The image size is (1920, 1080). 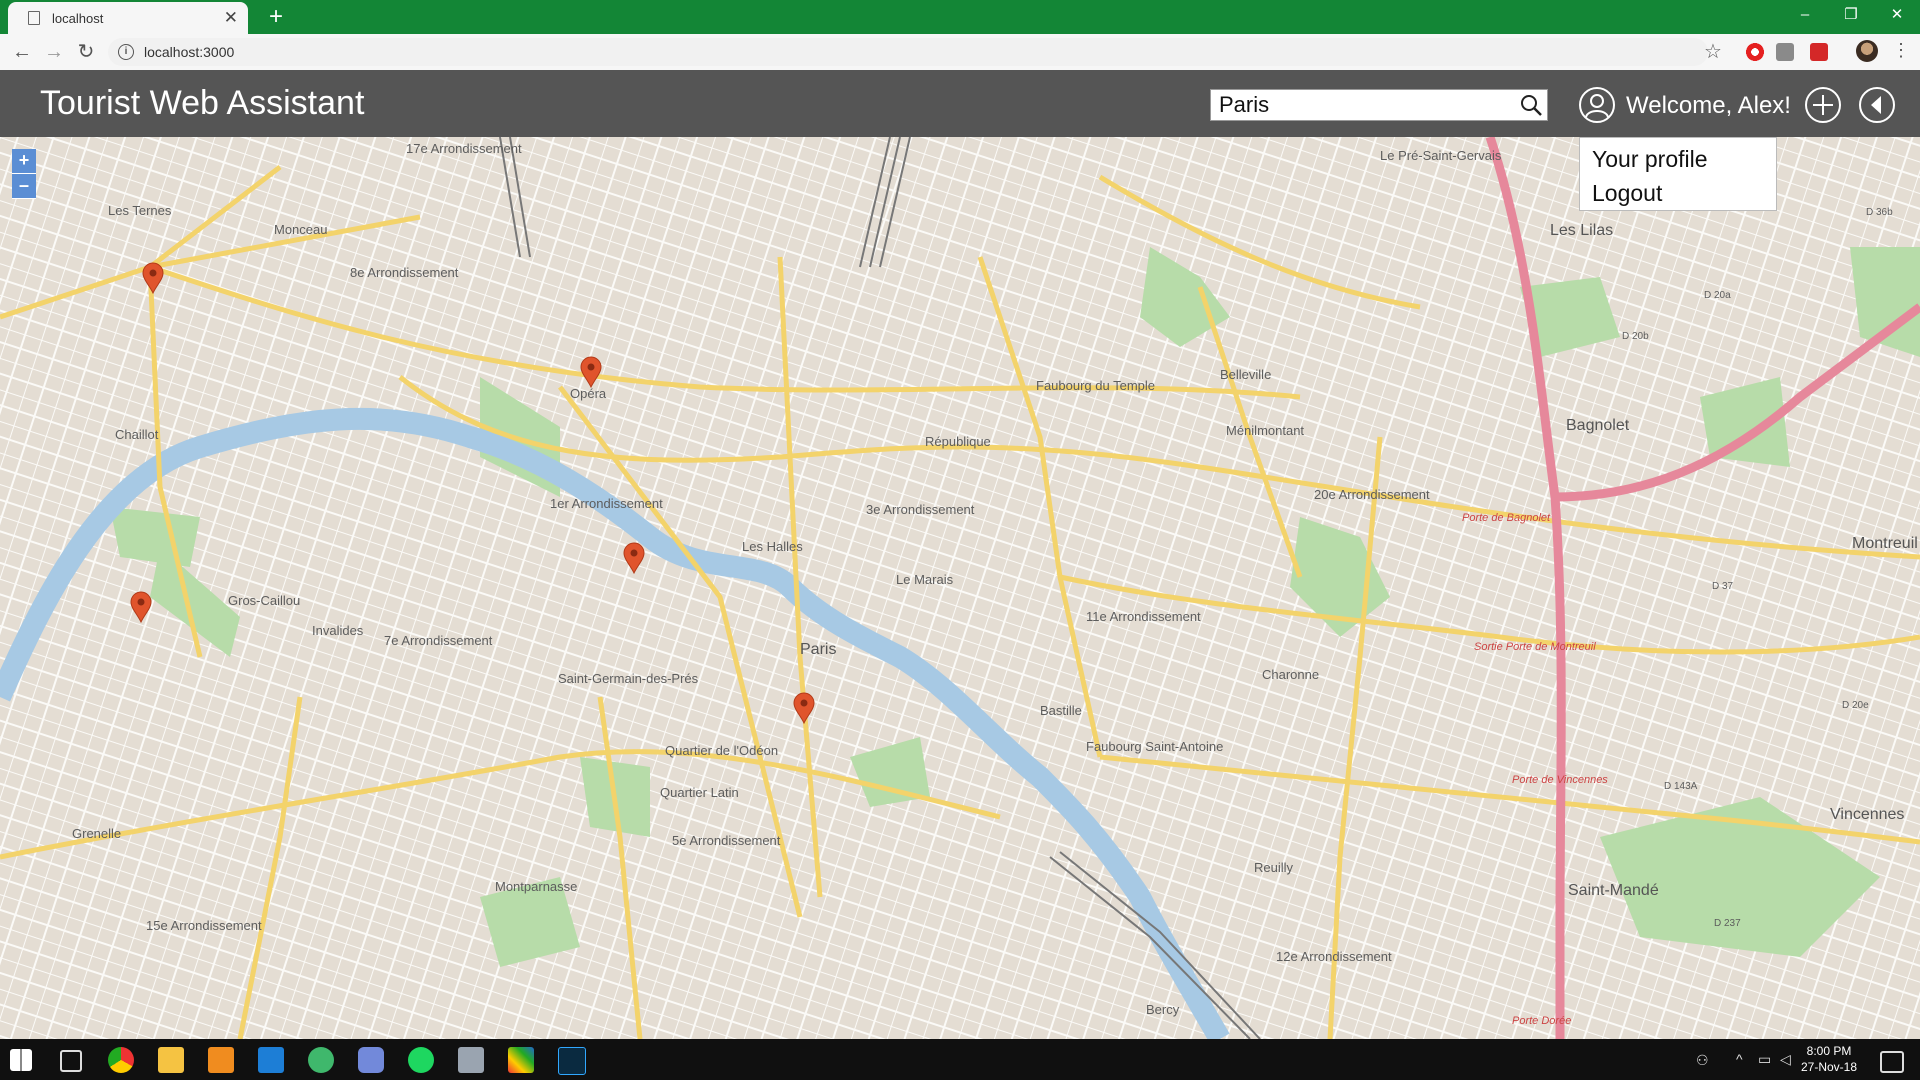 I want to click on browser-tab-strip: localhost ✕ + – ❐ ✕, so click(x=960, y=17).